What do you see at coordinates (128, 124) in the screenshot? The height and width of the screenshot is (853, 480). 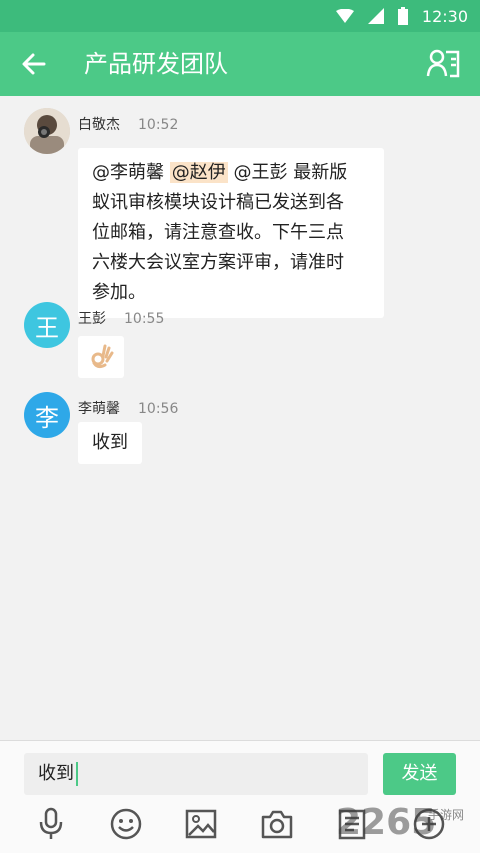 I see `message-meta: 白敬杰 10:52` at bounding box center [128, 124].